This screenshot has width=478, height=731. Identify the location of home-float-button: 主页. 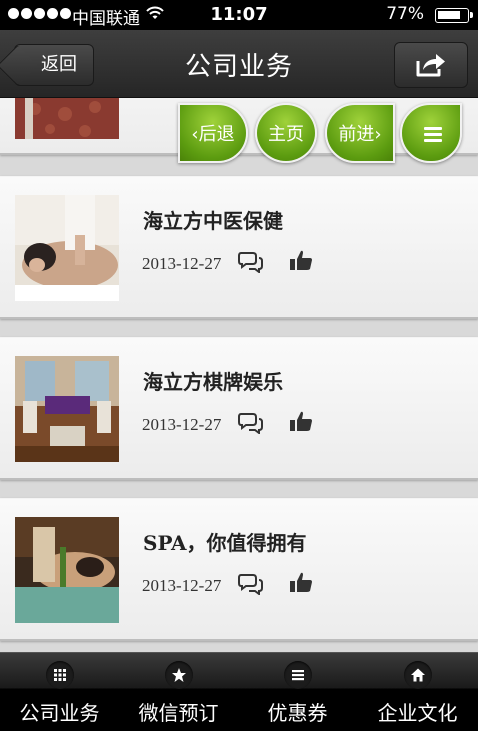
(286, 133).